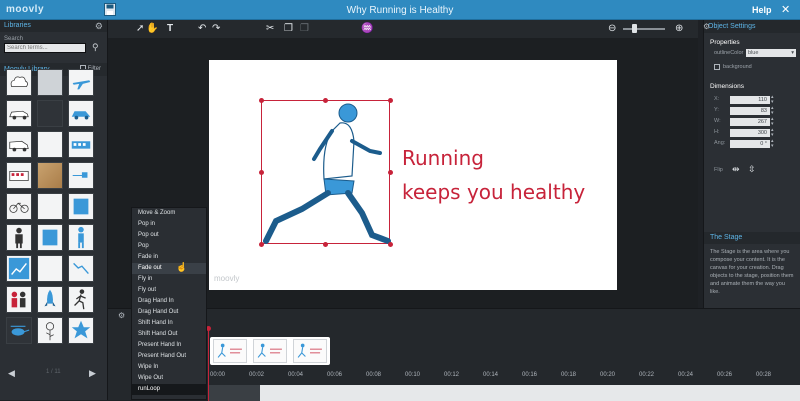 The height and width of the screenshot is (401, 800). What do you see at coordinates (443, 158) in the screenshot?
I see `stage-text-line1: Running` at bounding box center [443, 158].